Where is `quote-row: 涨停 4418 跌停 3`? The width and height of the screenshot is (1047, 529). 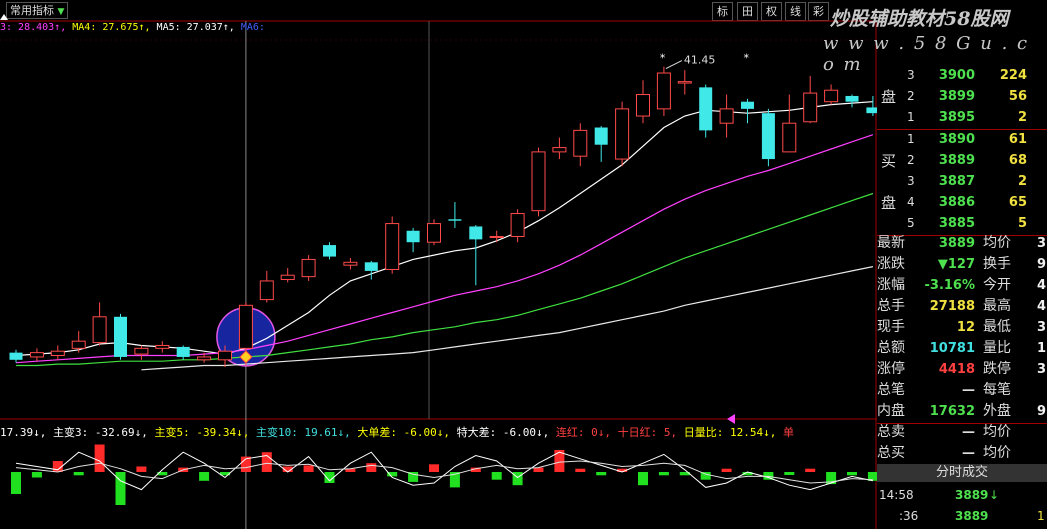 quote-row: 涨停 4418 跌停 3 is located at coordinates (962, 369).